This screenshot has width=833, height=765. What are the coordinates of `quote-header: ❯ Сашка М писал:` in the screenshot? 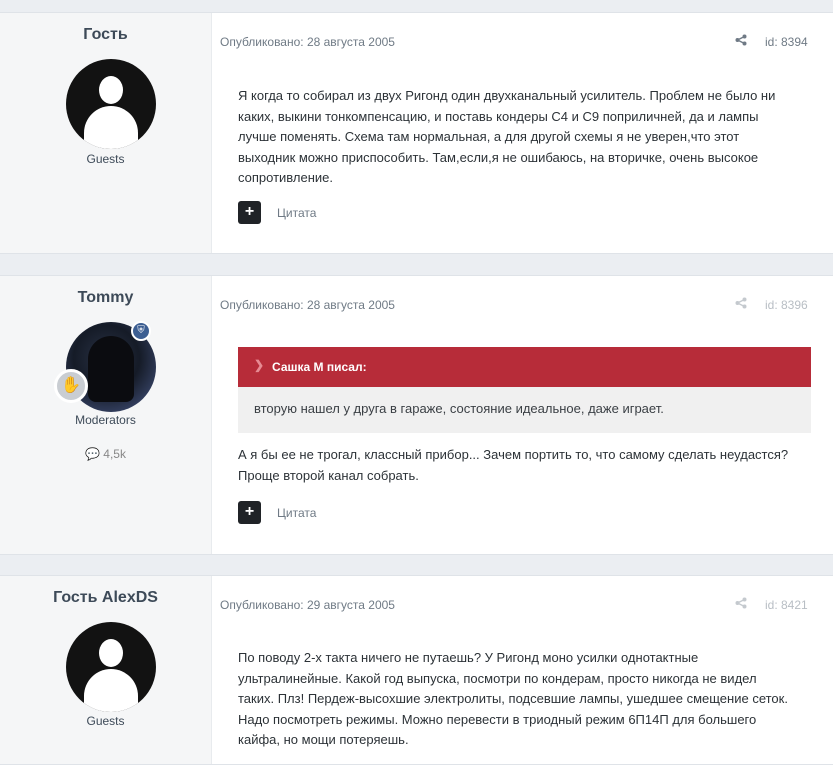 It's located at (524, 367).